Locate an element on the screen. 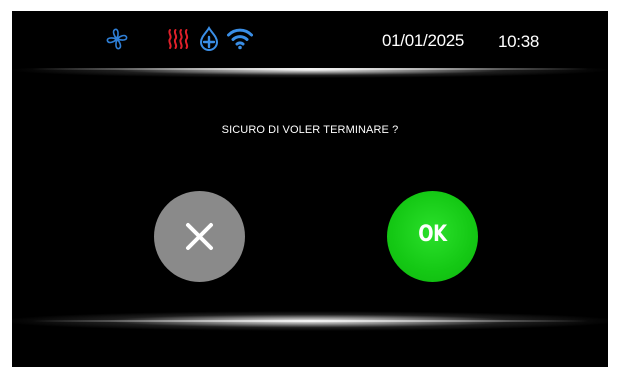  date-display: 01/01/2025 is located at coordinates (423, 40).